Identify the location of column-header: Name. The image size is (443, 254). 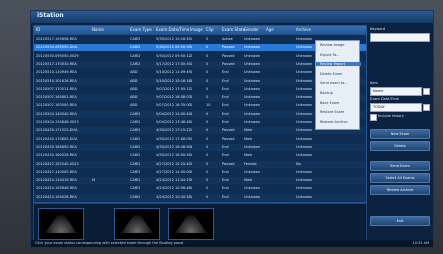
(98, 29).